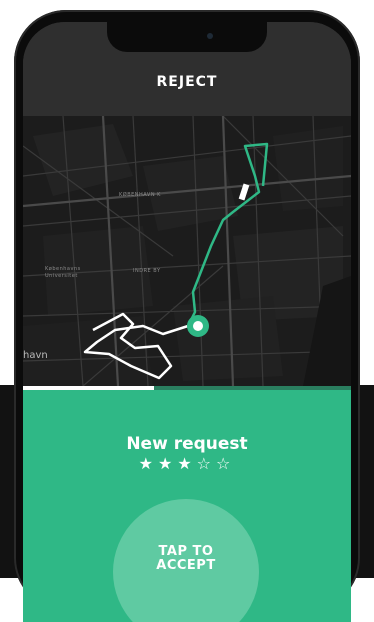 The image size is (374, 622). Describe the element at coordinates (187, 37) in the screenshot. I see `phone-notch` at that location.